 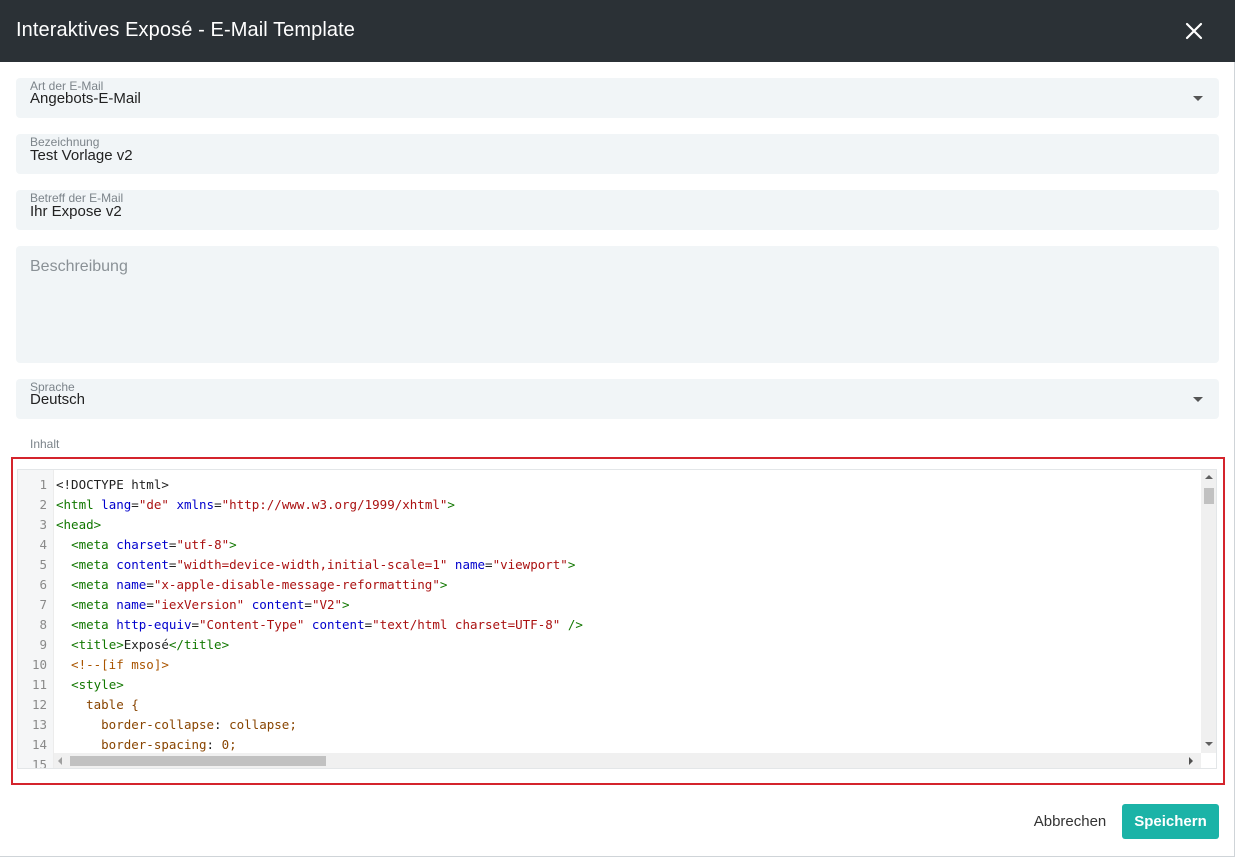 What do you see at coordinates (39, 763) in the screenshot?
I see `line-number: 15` at bounding box center [39, 763].